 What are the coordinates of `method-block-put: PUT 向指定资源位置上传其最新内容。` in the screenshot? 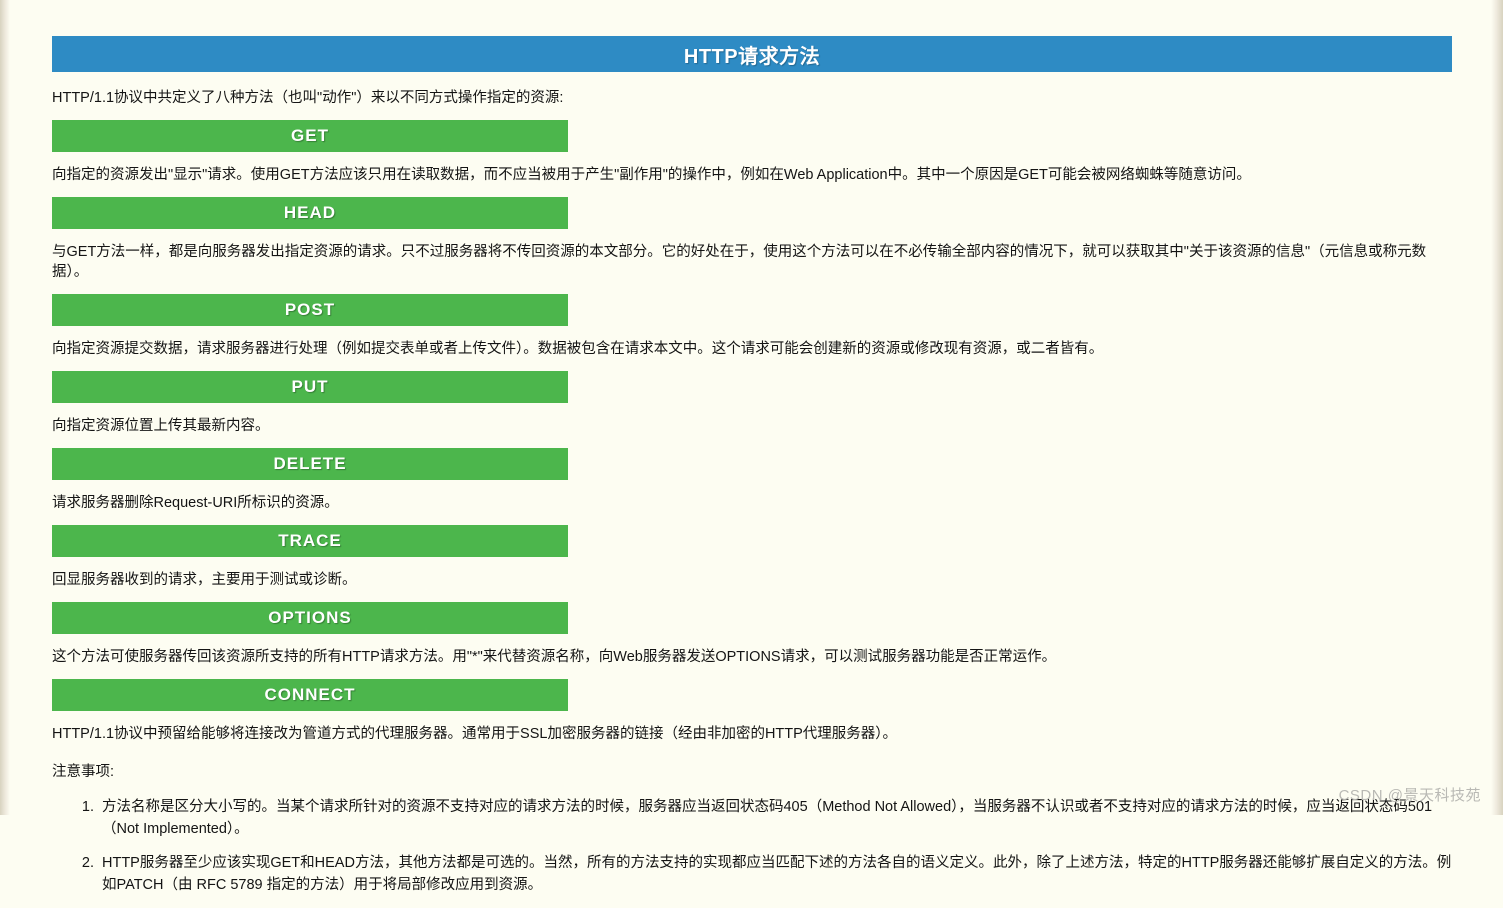 It's located at (752, 403).